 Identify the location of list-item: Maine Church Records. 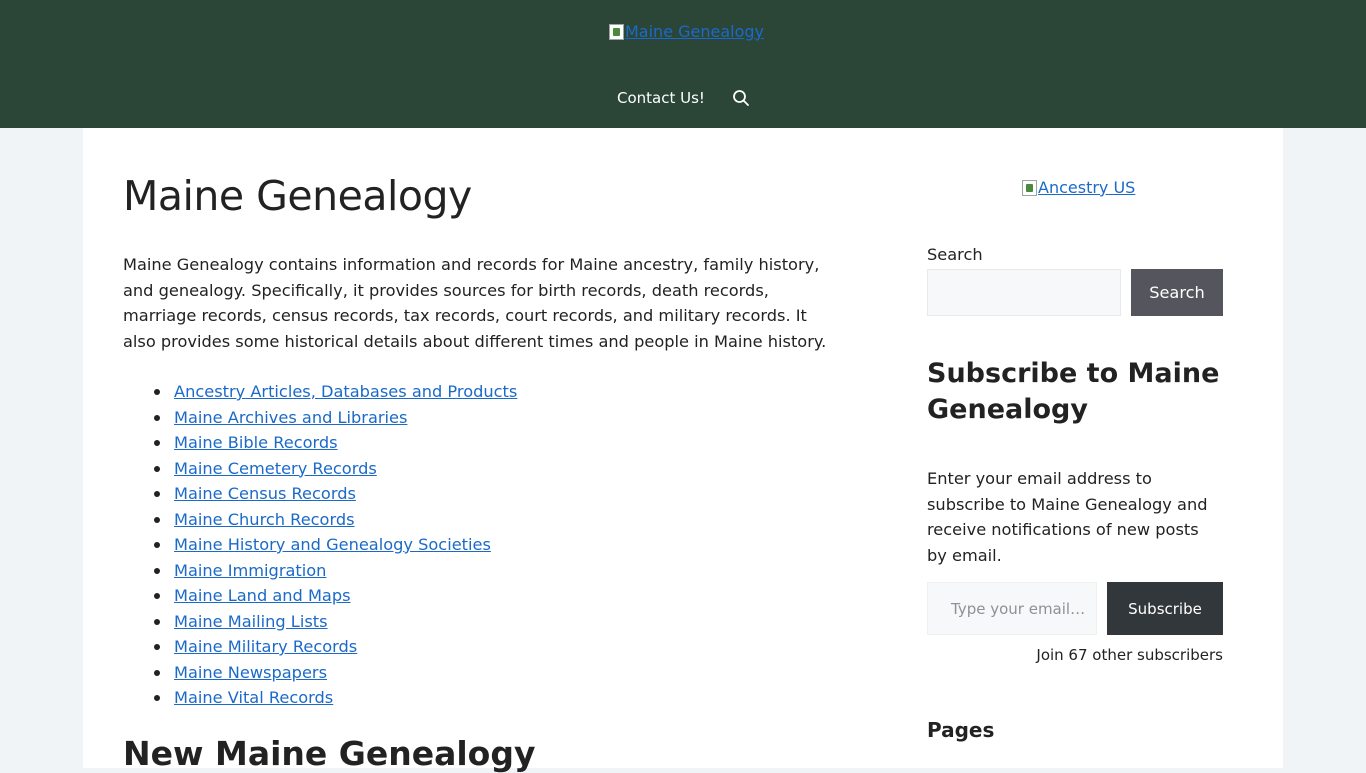
(483, 520).